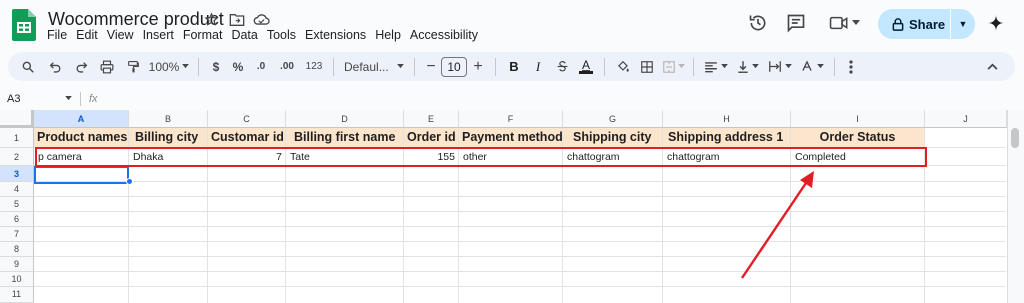 The image size is (1024, 303). What do you see at coordinates (727, 137) in the screenshot?
I see `header-cell: Shipping address 1` at bounding box center [727, 137].